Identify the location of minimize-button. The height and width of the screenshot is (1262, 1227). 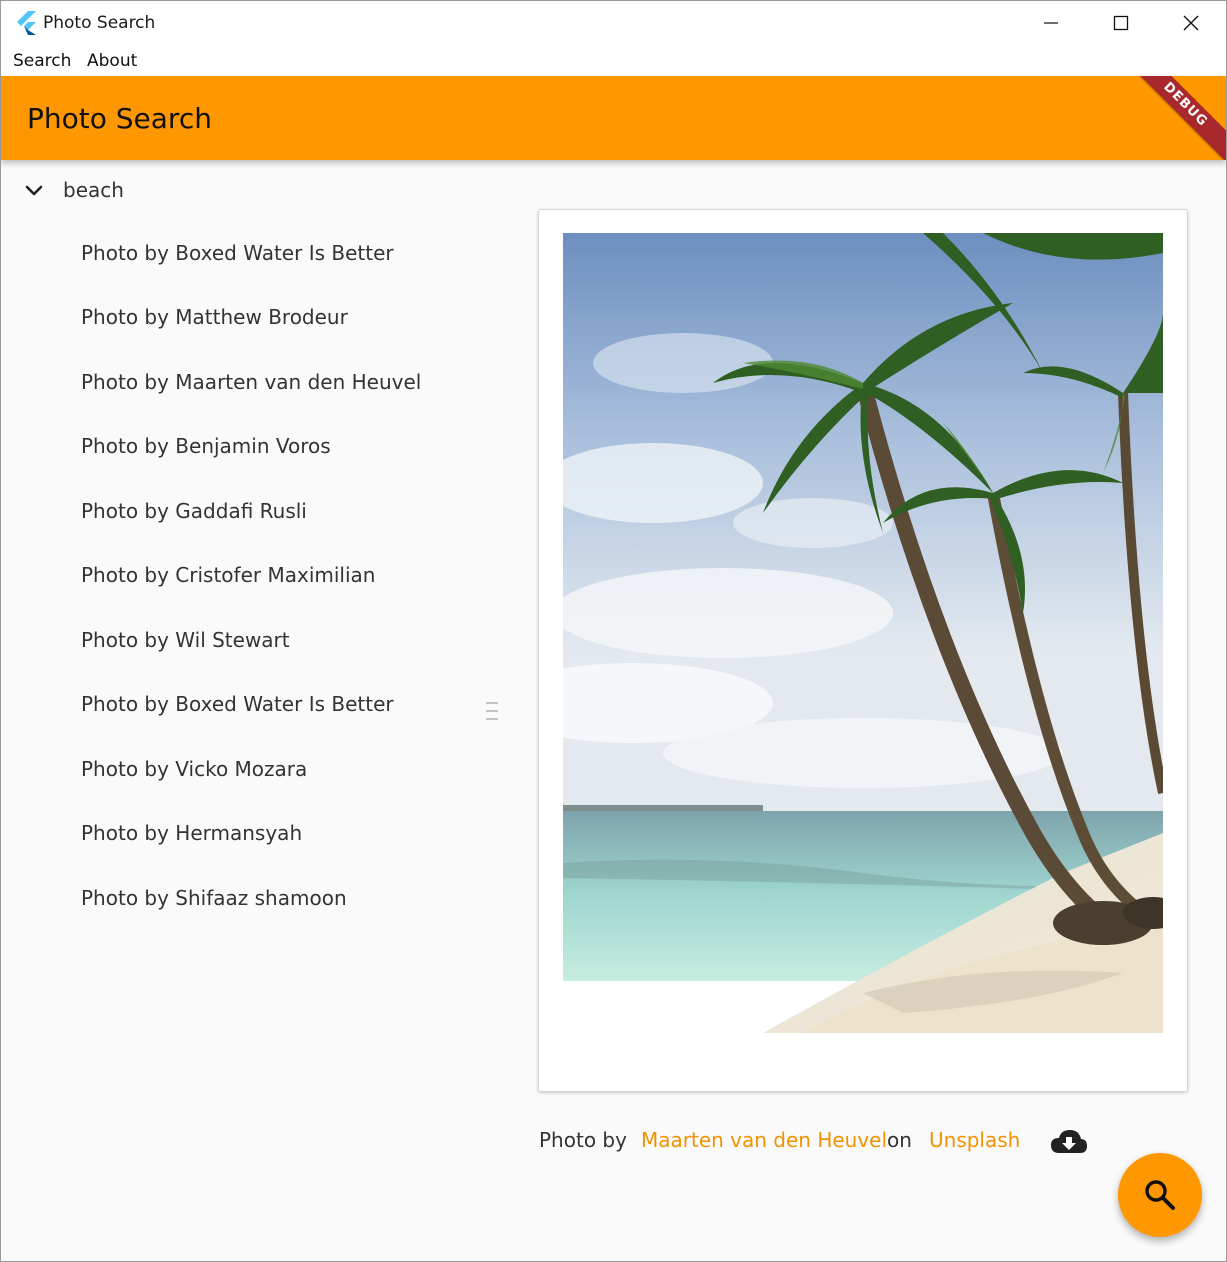
(1051, 23).